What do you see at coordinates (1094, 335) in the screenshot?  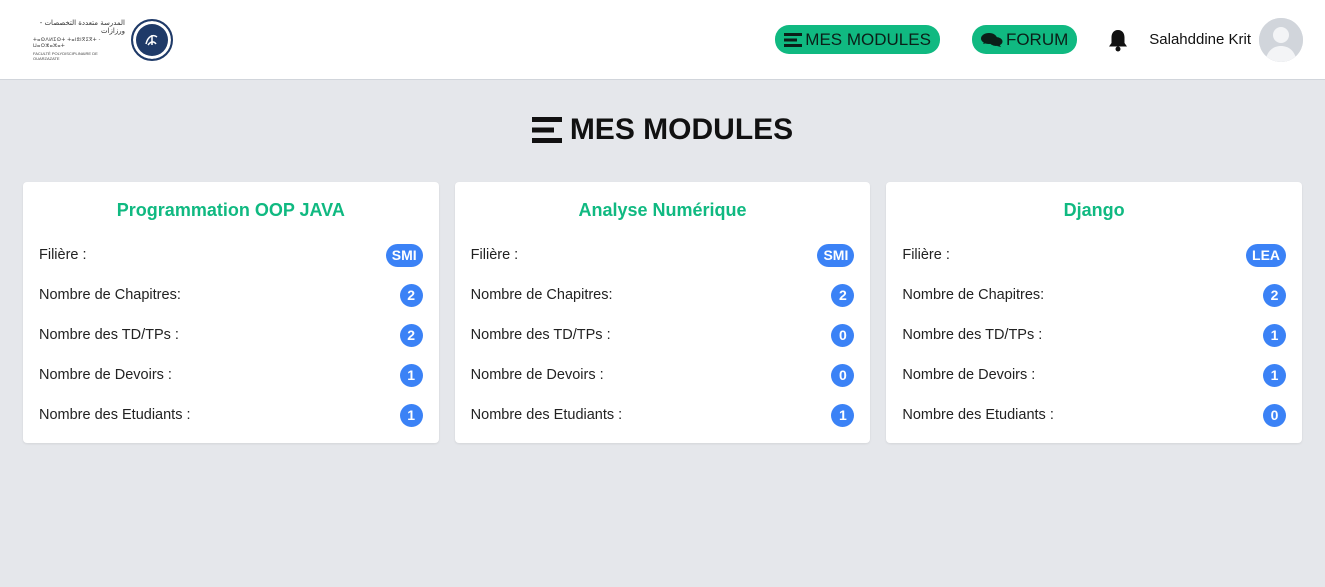 I see `module-row-tds: Nombre des TD/TPs : 1` at bounding box center [1094, 335].